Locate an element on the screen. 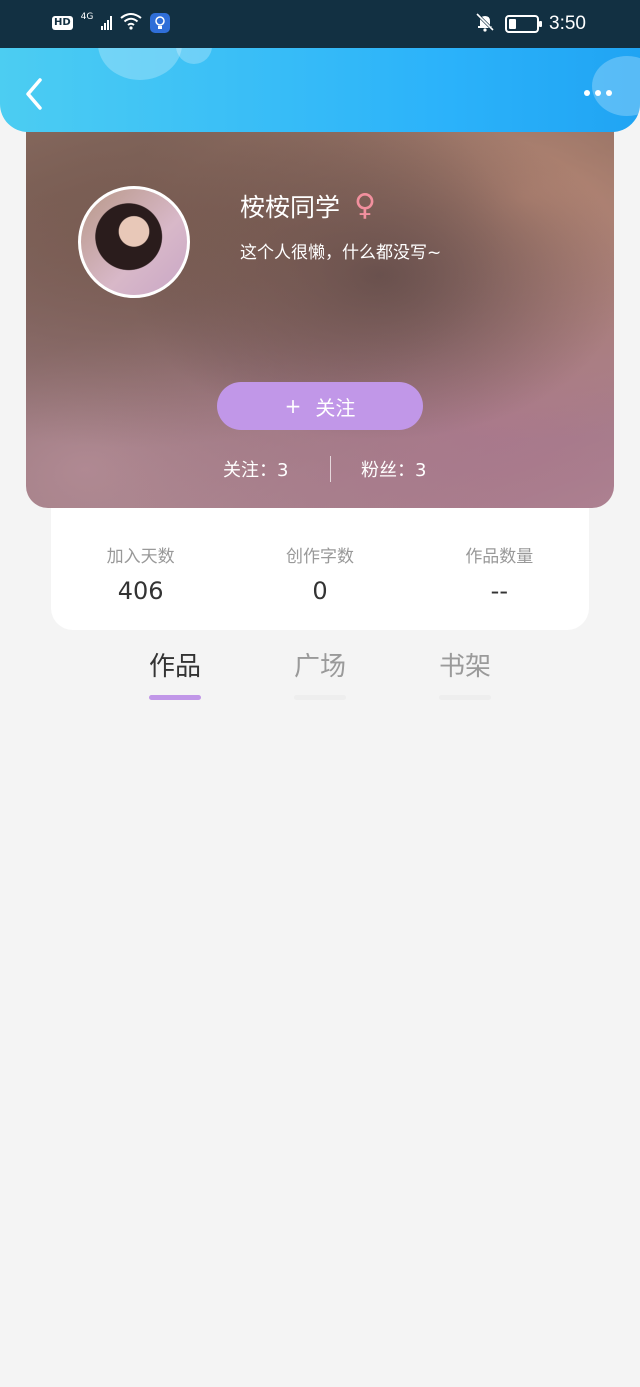 Image resolution: width=640 pixels, height=1387 pixels. stat-value: 406 is located at coordinates (140, 591).